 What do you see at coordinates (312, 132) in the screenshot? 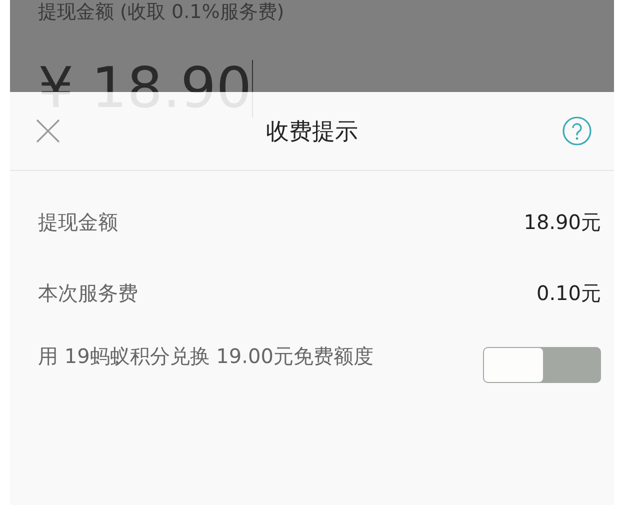
I see `sheet-title: 收费提示` at bounding box center [312, 132].